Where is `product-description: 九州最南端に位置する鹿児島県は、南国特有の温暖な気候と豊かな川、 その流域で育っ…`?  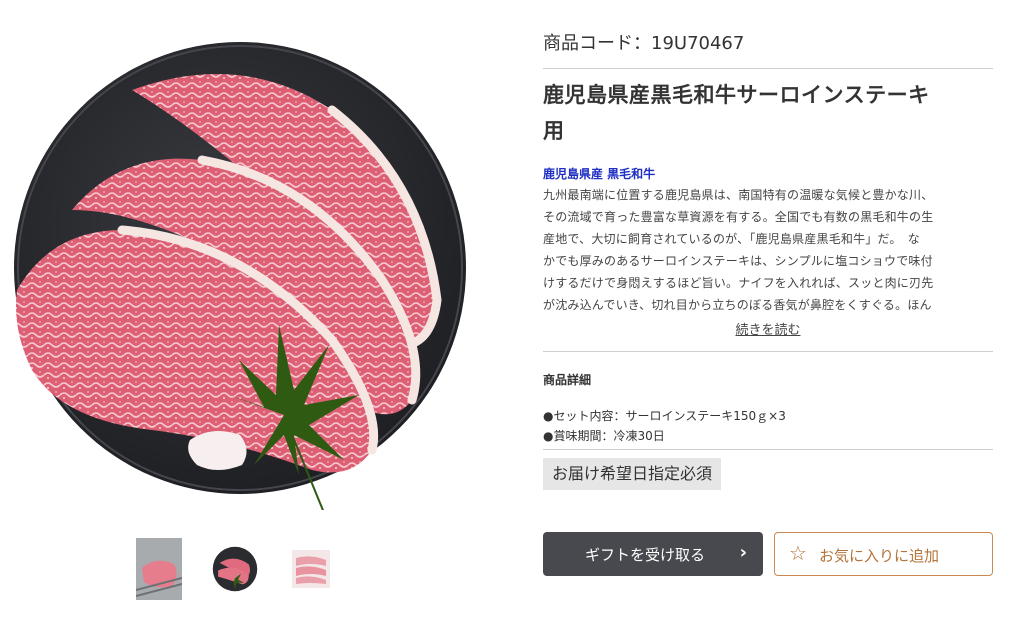
product-description: 九州最南端に位置する鹿児島県は、南国特有の温暖な気候と豊かな川、 その流域で育っ… is located at coordinates (768, 250).